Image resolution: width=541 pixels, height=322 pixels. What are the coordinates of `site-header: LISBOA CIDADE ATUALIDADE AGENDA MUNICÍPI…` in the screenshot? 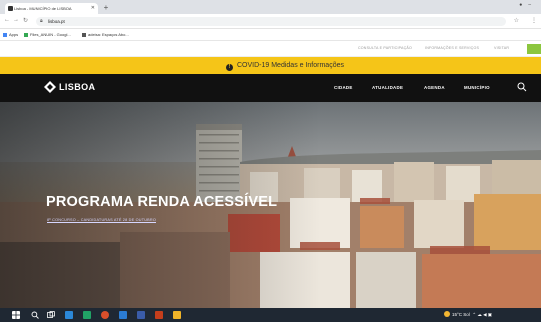 It's located at (270, 88).